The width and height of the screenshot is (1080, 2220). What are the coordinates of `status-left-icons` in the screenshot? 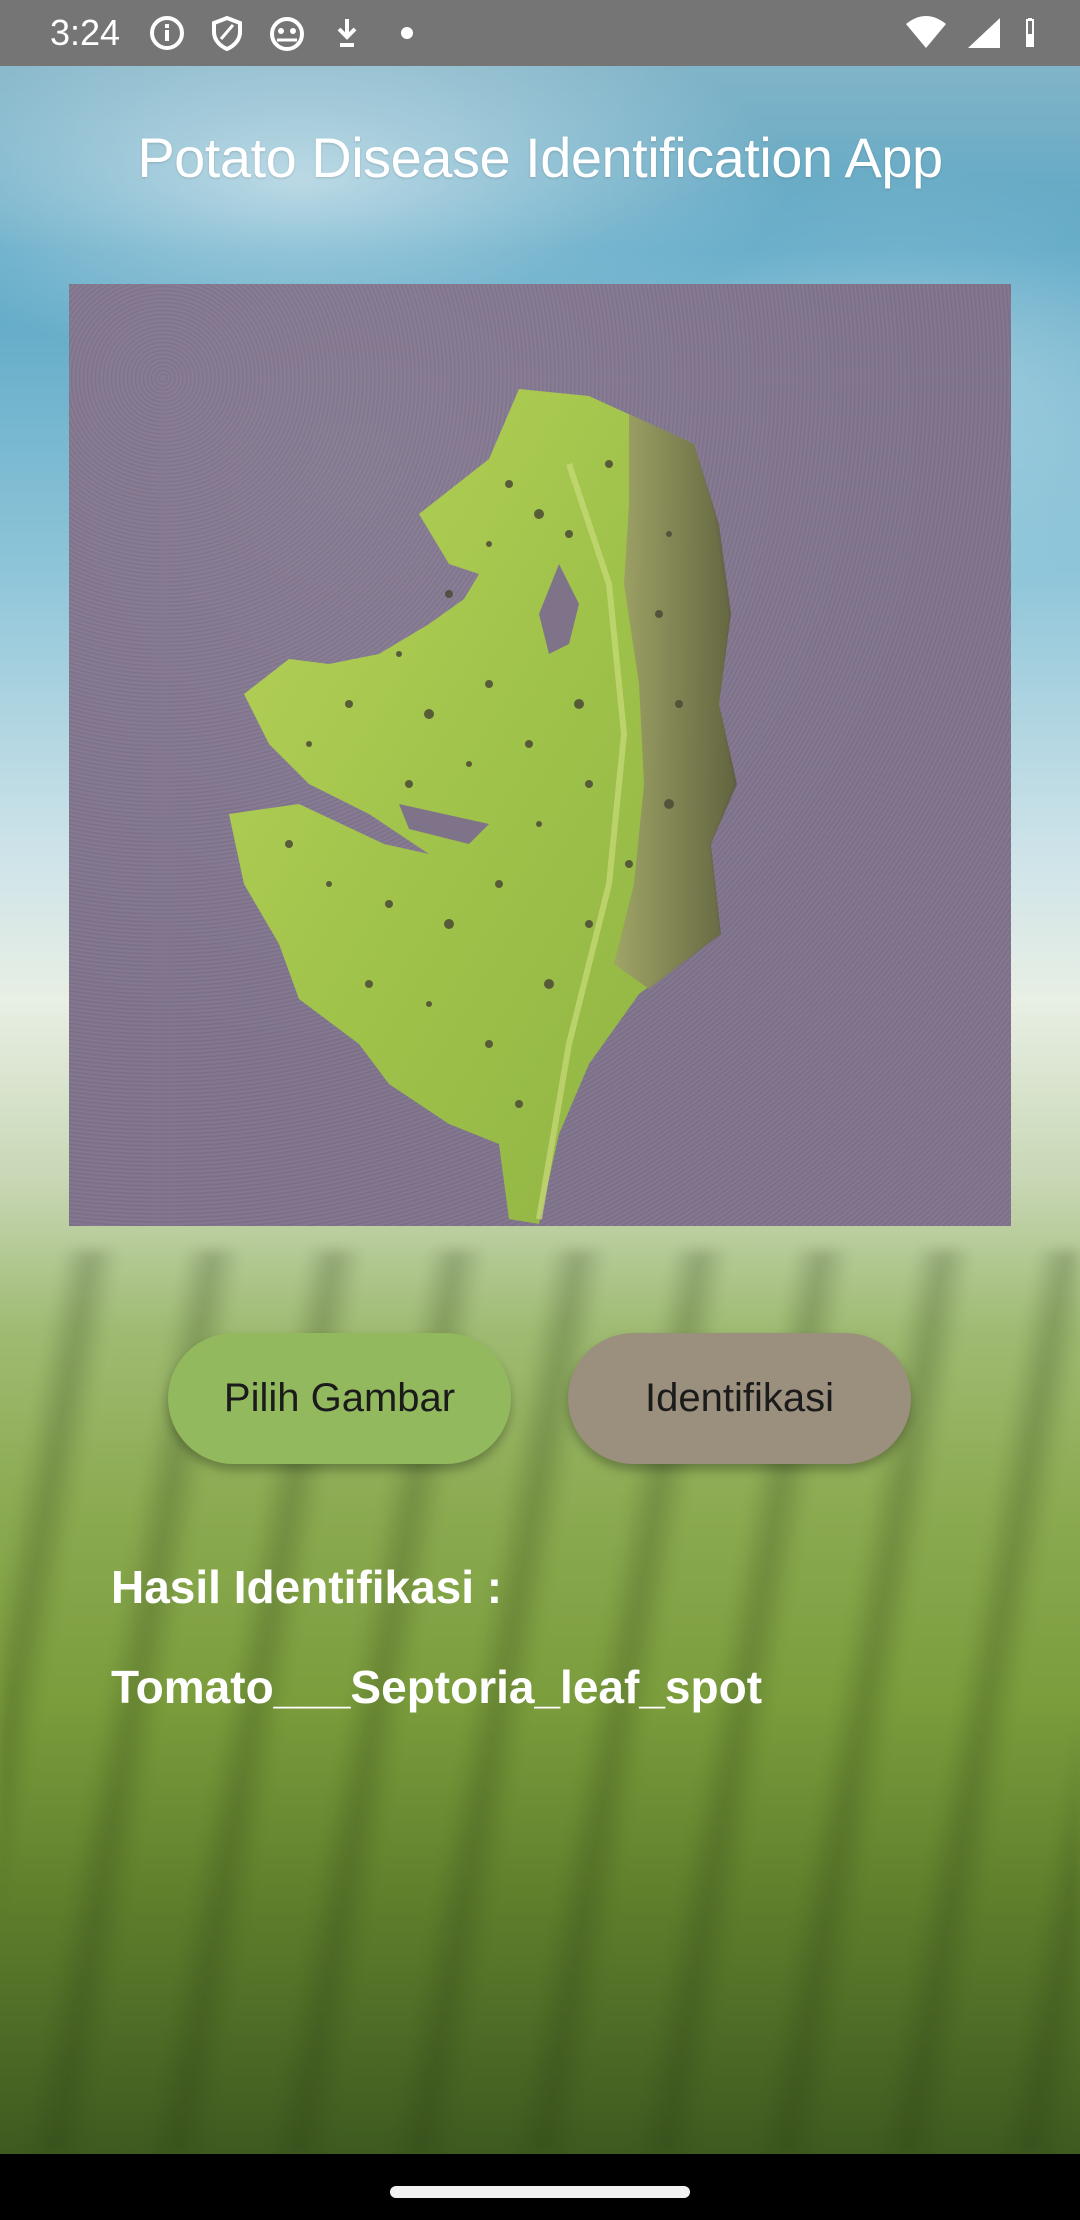 It's located at (287, 33).